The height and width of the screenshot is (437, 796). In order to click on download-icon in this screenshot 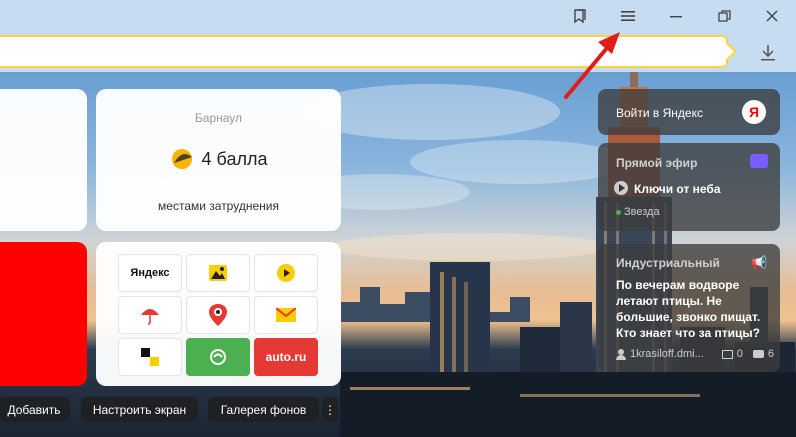, I will do `click(768, 53)`.